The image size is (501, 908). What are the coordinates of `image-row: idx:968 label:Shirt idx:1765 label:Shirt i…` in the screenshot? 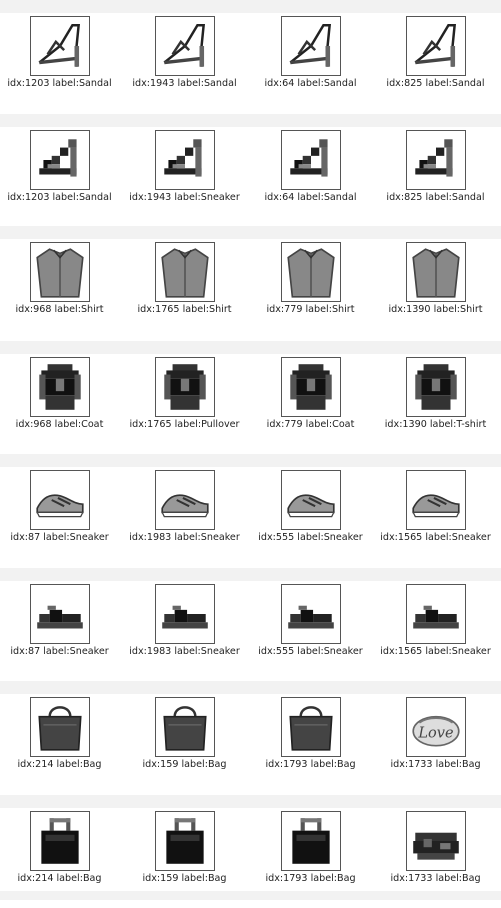 It's located at (250, 289).